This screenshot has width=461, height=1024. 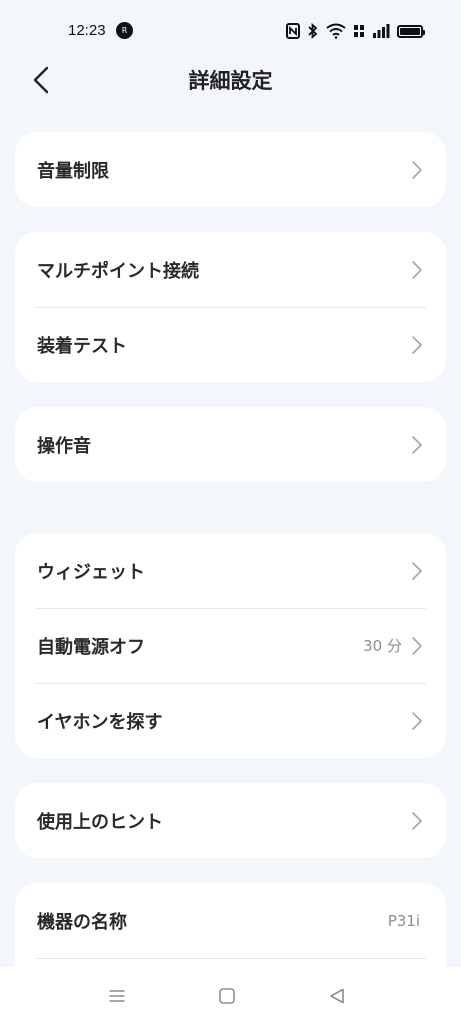 I want to click on back-triangle-icon, so click(x=337, y=996).